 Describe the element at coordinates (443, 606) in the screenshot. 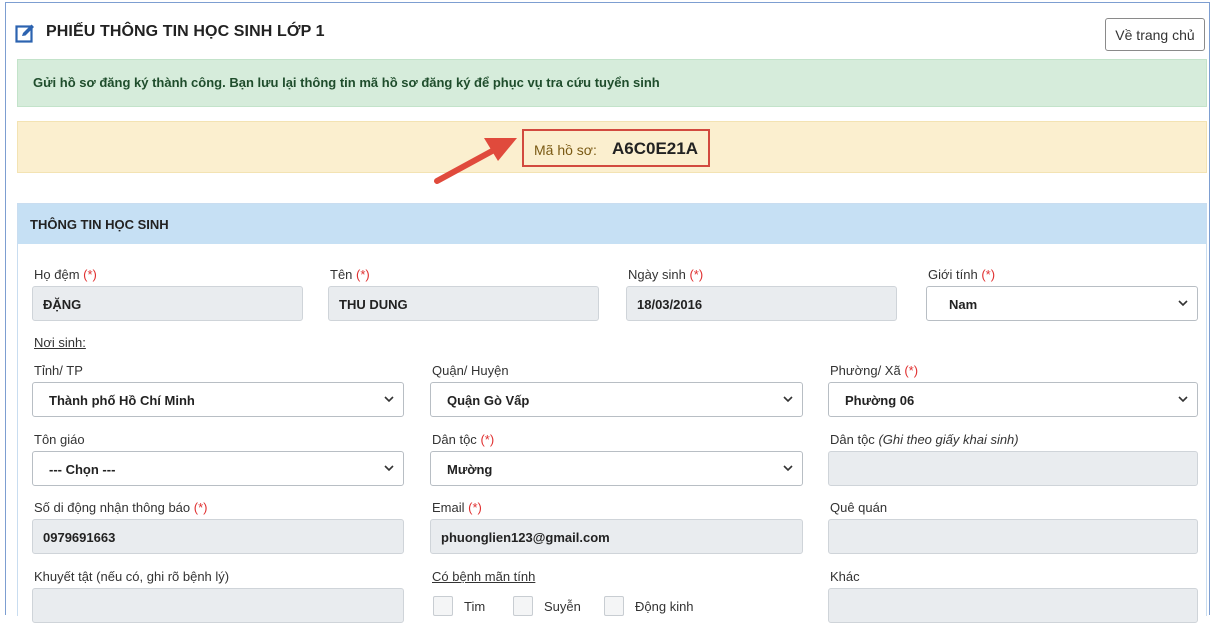

I see `checkbox-heart` at that location.